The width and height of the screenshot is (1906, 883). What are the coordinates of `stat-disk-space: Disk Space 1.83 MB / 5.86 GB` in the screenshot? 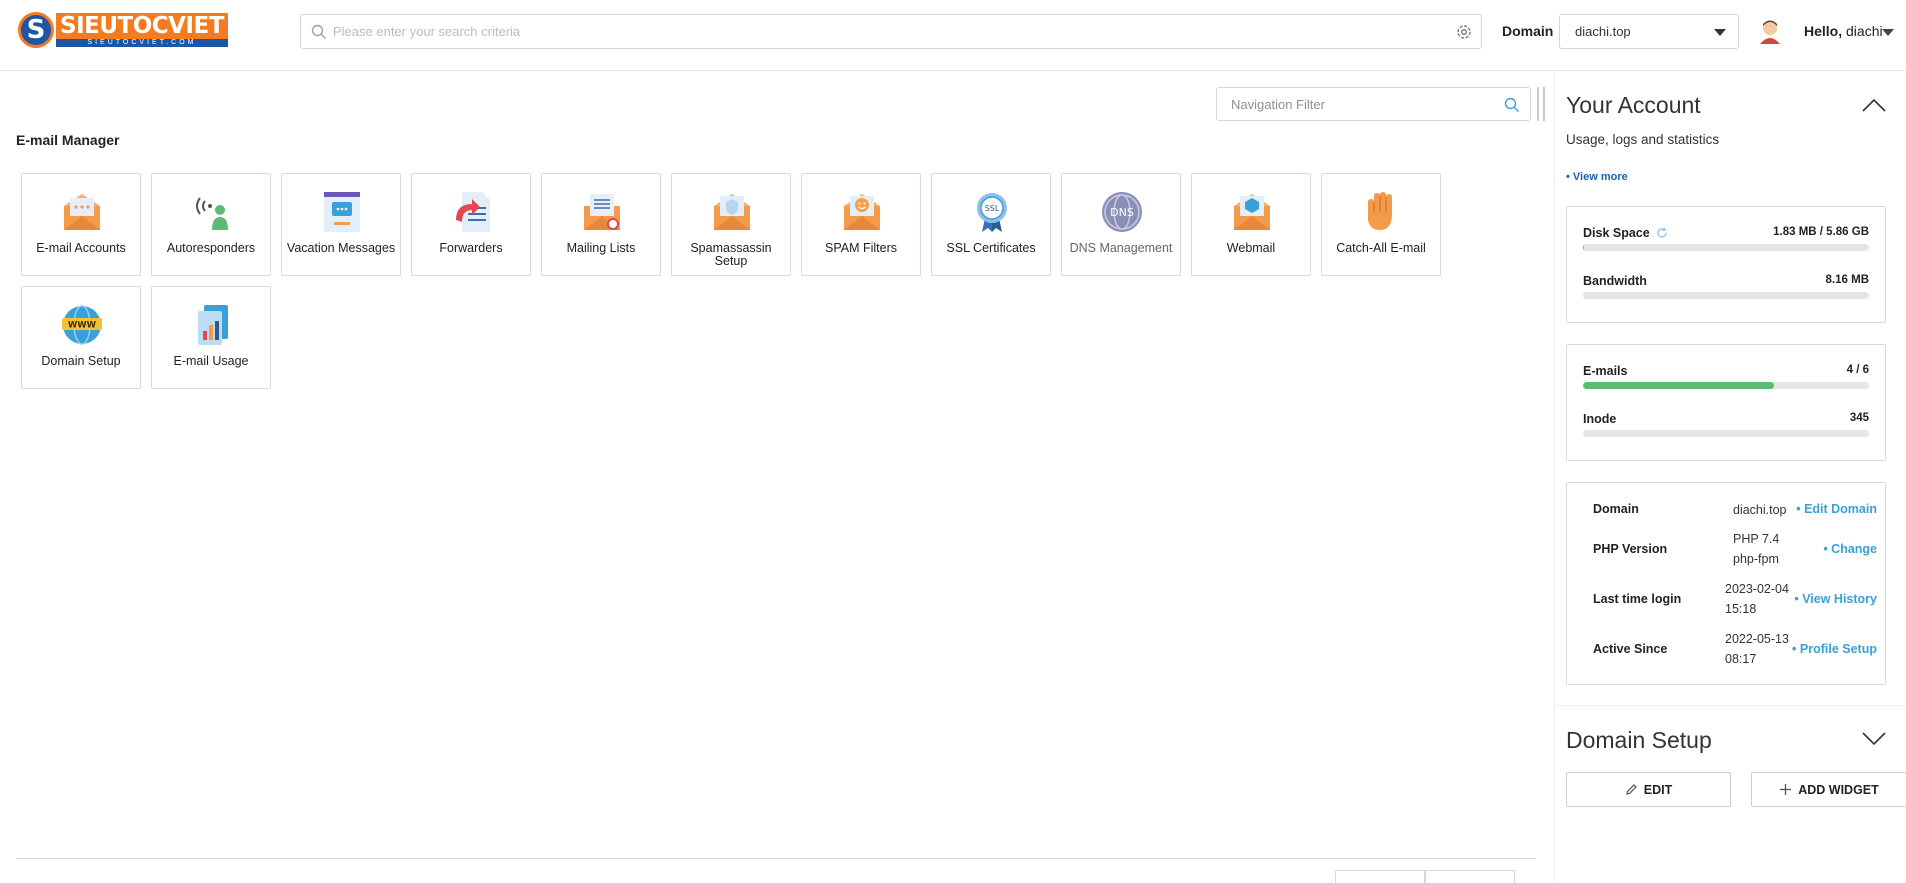 It's located at (1726, 239).